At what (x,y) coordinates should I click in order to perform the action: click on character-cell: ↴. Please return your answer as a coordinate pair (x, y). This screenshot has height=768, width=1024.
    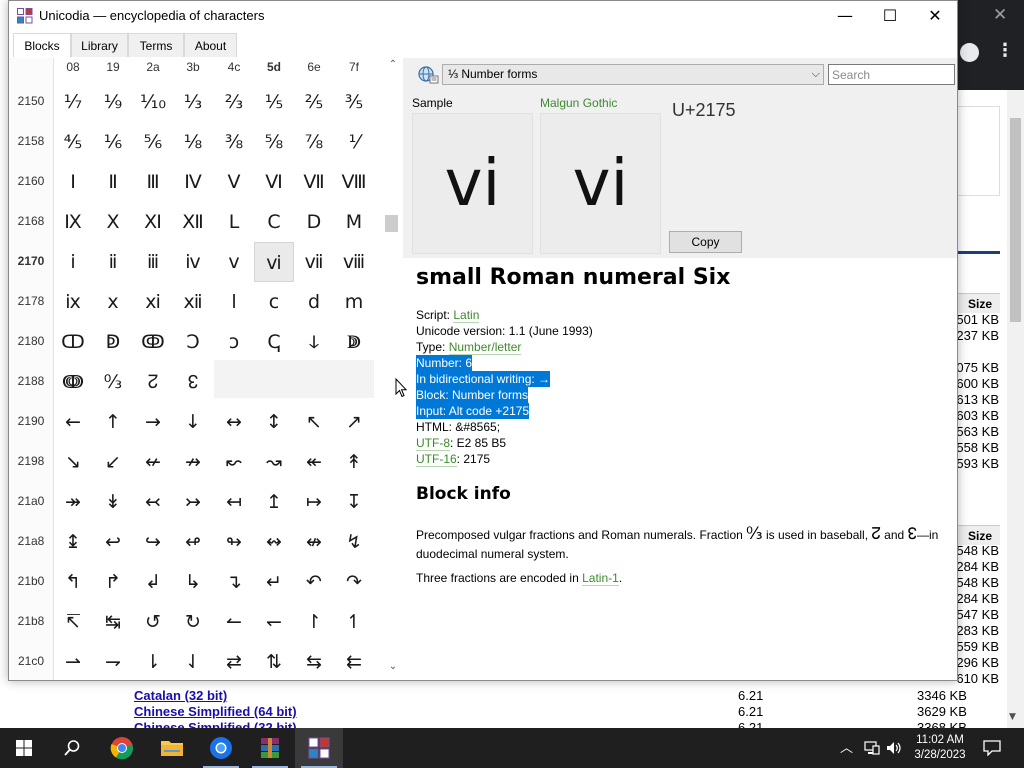
    Looking at the image, I should click on (234, 582).